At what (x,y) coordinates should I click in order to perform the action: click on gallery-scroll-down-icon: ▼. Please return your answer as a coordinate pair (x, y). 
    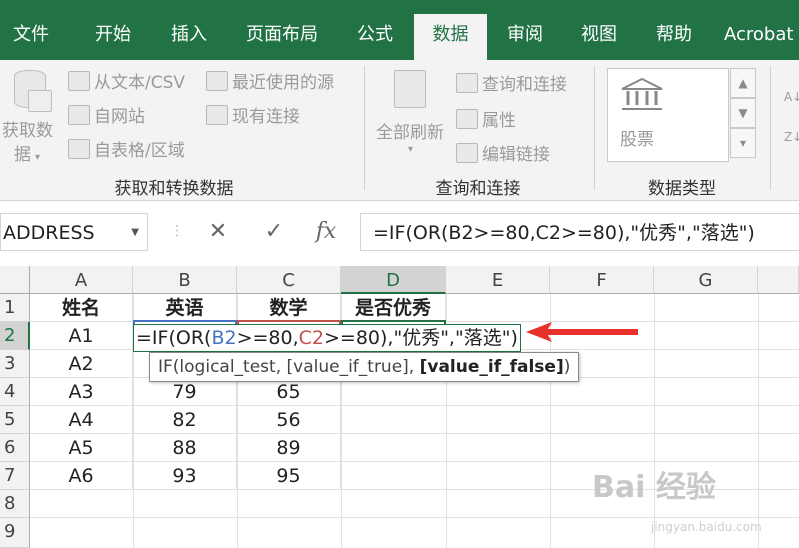
    Looking at the image, I should click on (743, 113).